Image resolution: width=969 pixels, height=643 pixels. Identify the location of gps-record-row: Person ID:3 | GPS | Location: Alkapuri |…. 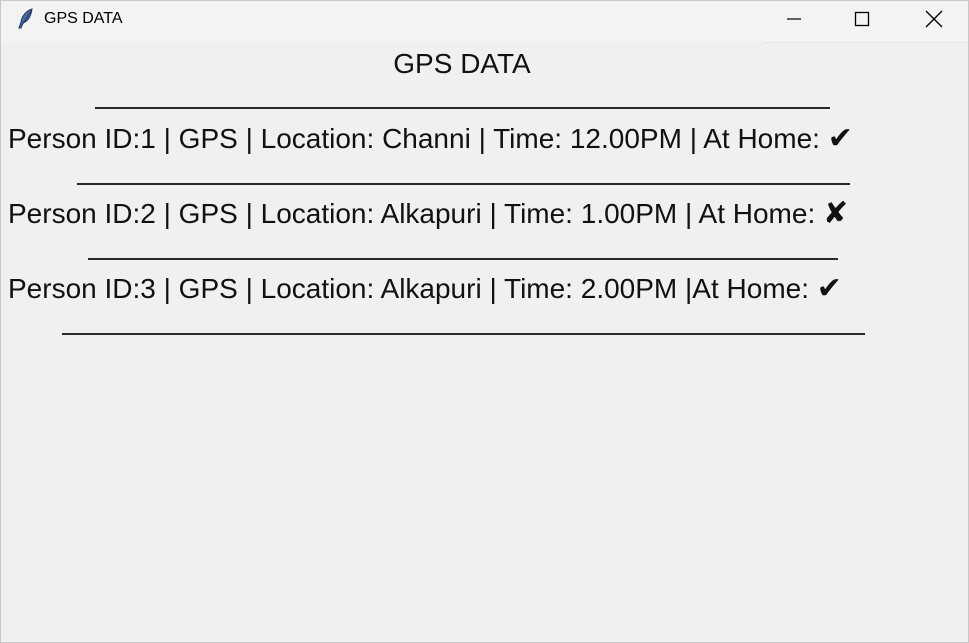
(425, 289).